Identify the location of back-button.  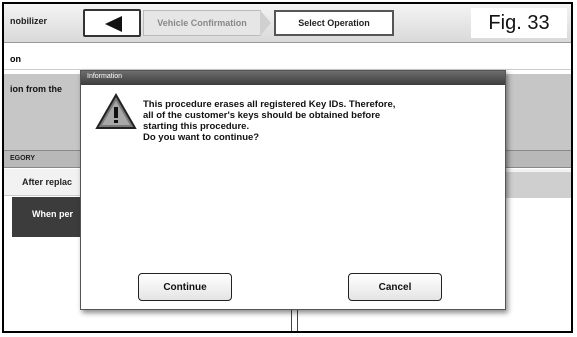
(112, 23).